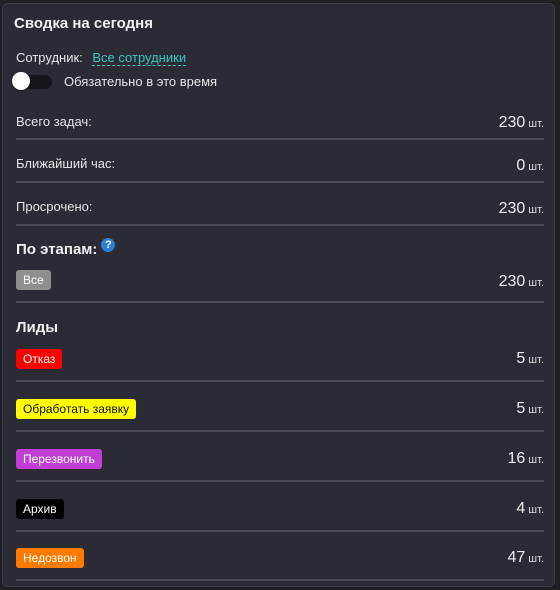 This screenshot has width=560, height=590. What do you see at coordinates (32, 80) in the screenshot?
I see `required-time-toggle` at bounding box center [32, 80].